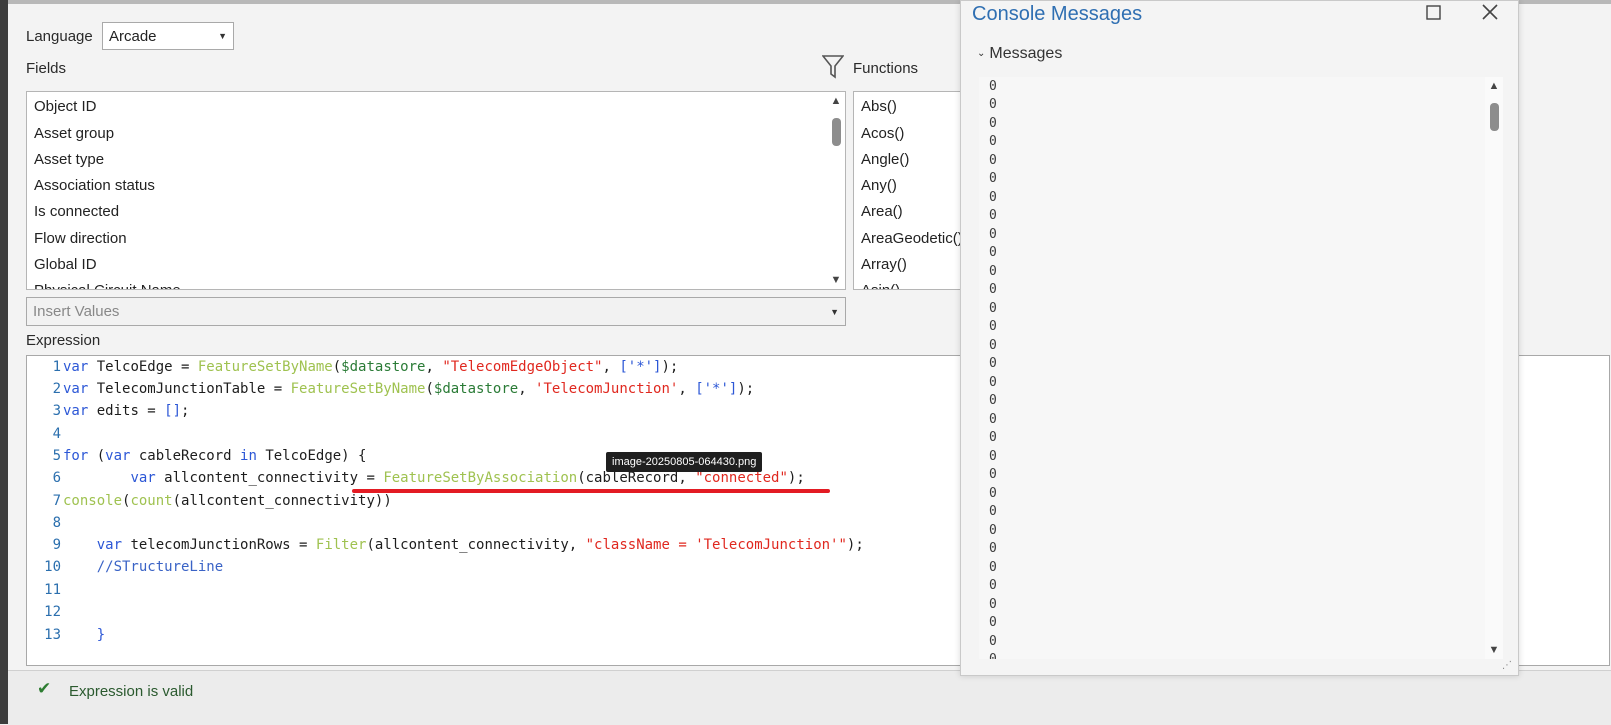 This screenshot has width=1611, height=725. Describe the element at coordinates (4, 362) in the screenshot. I see `window-edge-left` at that location.